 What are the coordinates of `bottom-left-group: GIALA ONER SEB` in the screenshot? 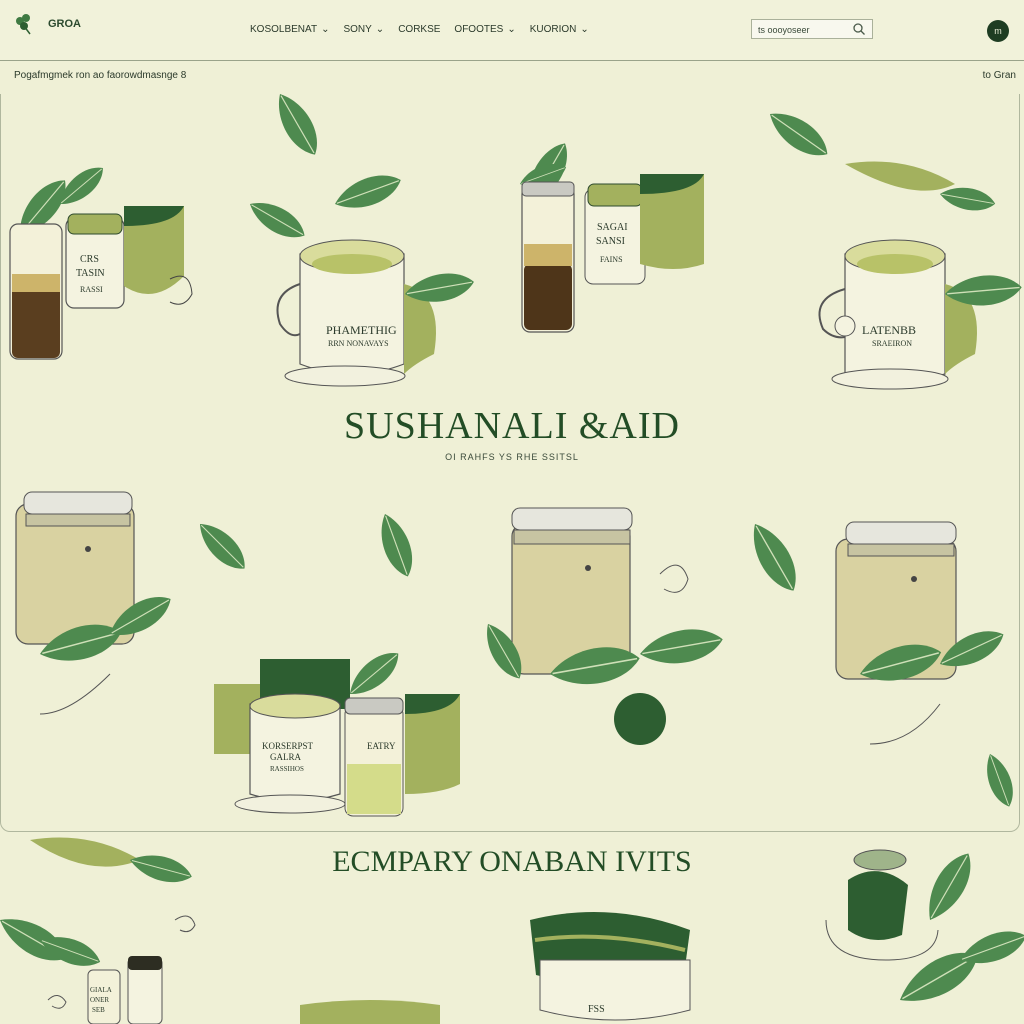 It's located at (98, 930).